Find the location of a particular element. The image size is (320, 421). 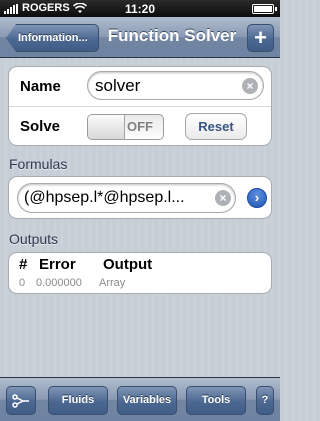

name-row: Name solver × is located at coordinates (140, 87).